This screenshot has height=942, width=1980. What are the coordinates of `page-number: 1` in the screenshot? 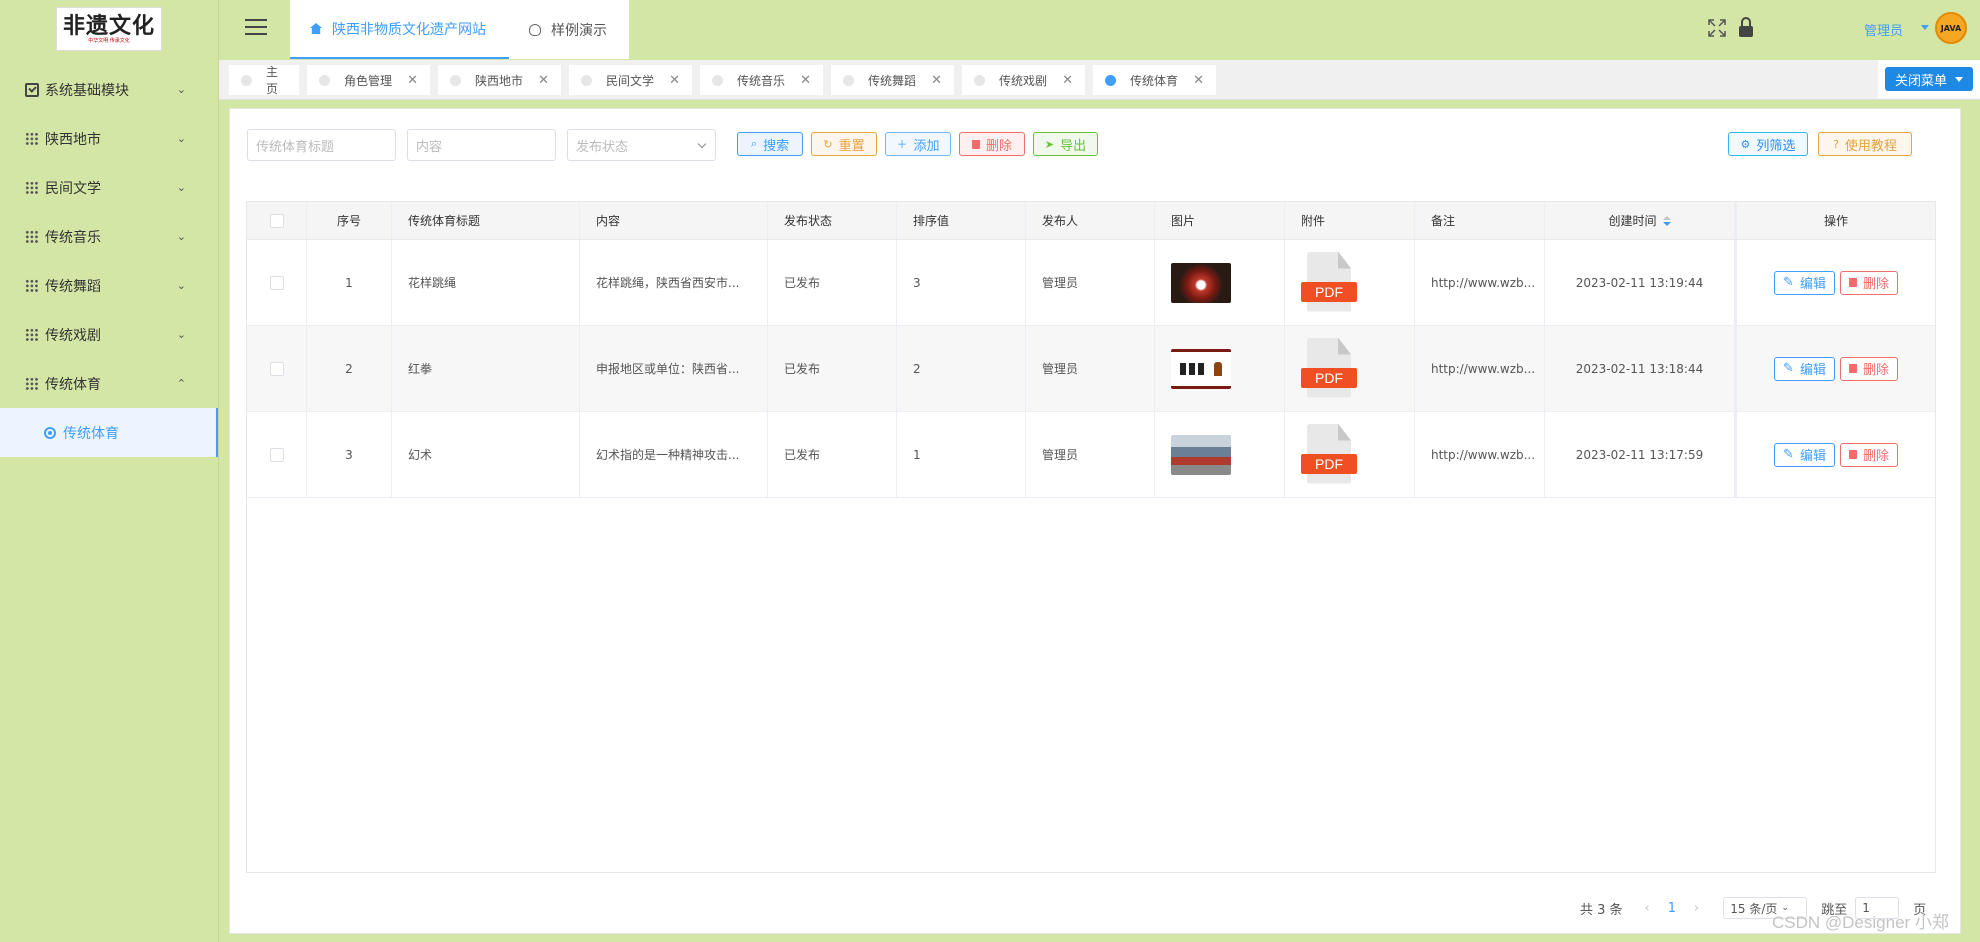 It's located at (1672, 908).